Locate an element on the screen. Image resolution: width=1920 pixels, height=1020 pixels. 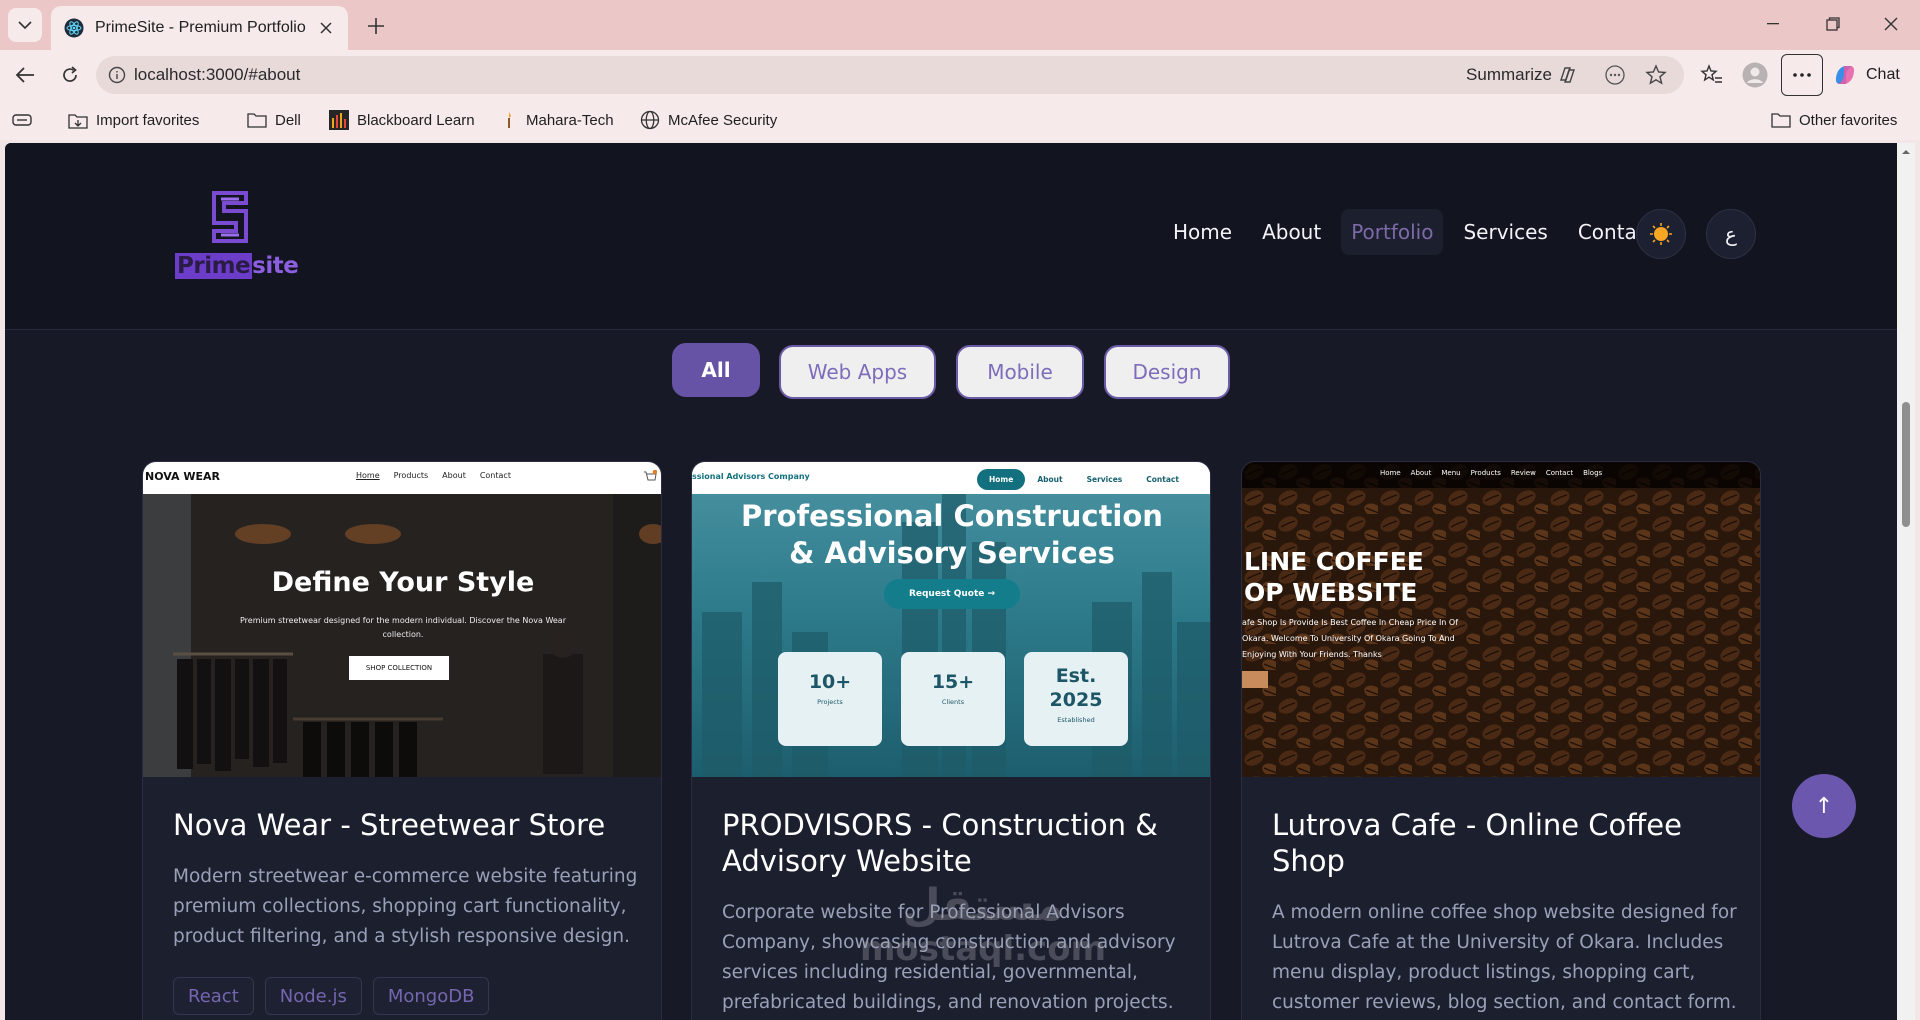
back-to-top-button: ↑ is located at coordinates (1824, 806).